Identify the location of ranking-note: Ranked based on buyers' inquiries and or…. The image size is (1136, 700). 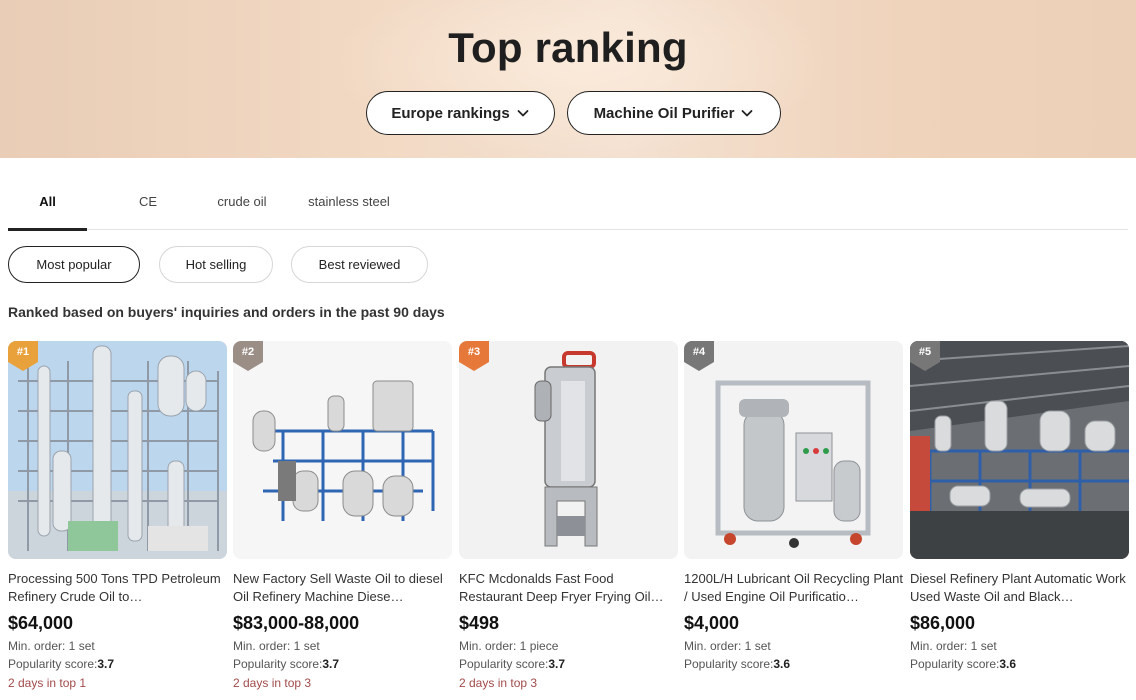
(226, 312).